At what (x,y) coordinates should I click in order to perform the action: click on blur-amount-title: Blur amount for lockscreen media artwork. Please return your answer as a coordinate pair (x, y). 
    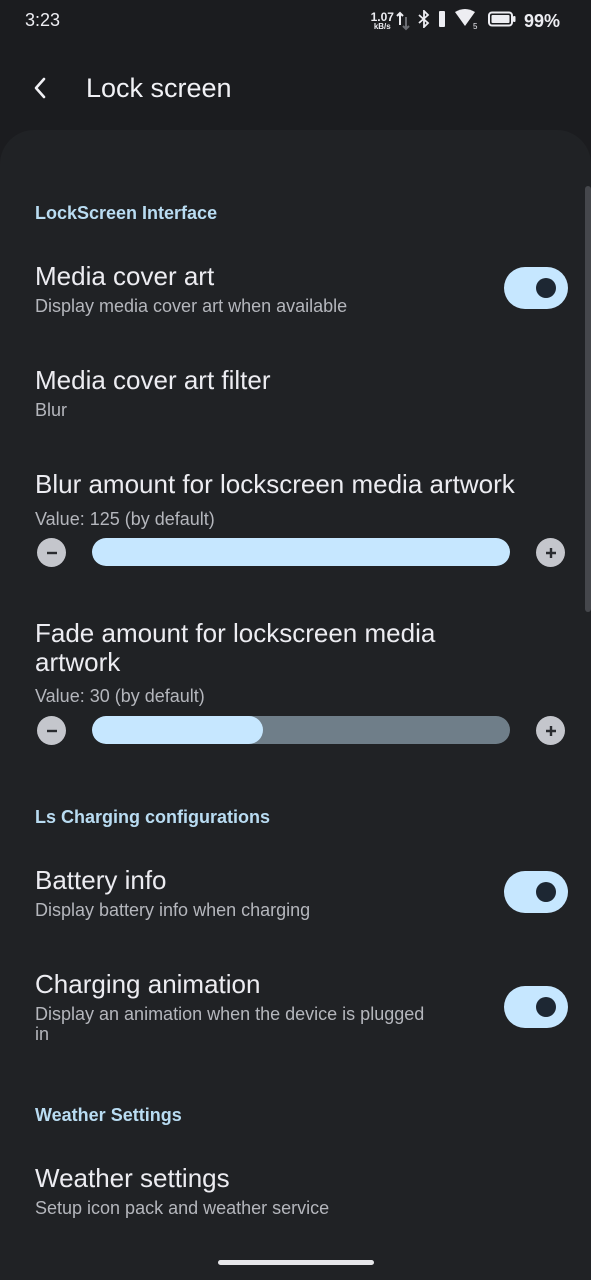
    Looking at the image, I should click on (275, 484).